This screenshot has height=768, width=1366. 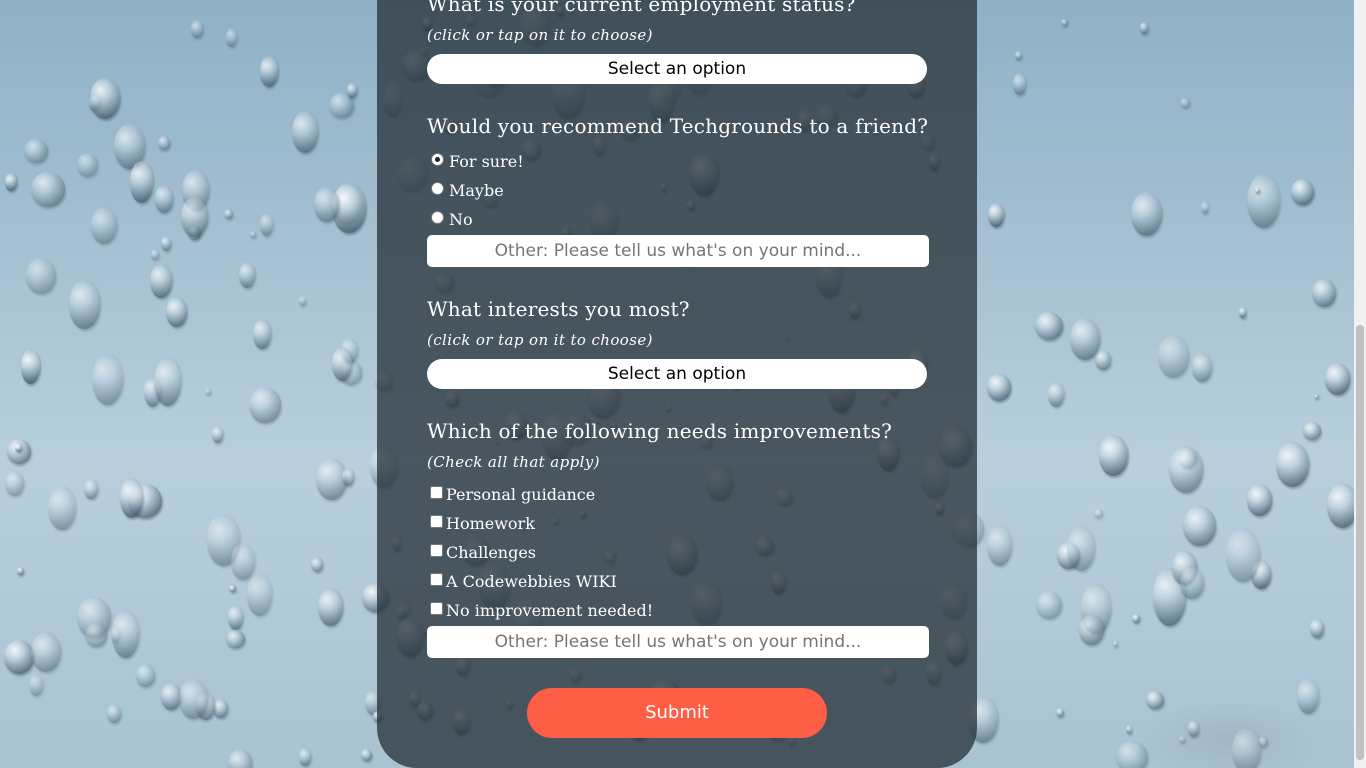 What do you see at coordinates (677, 69) in the screenshot?
I see `employment-select: Select an option` at bounding box center [677, 69].